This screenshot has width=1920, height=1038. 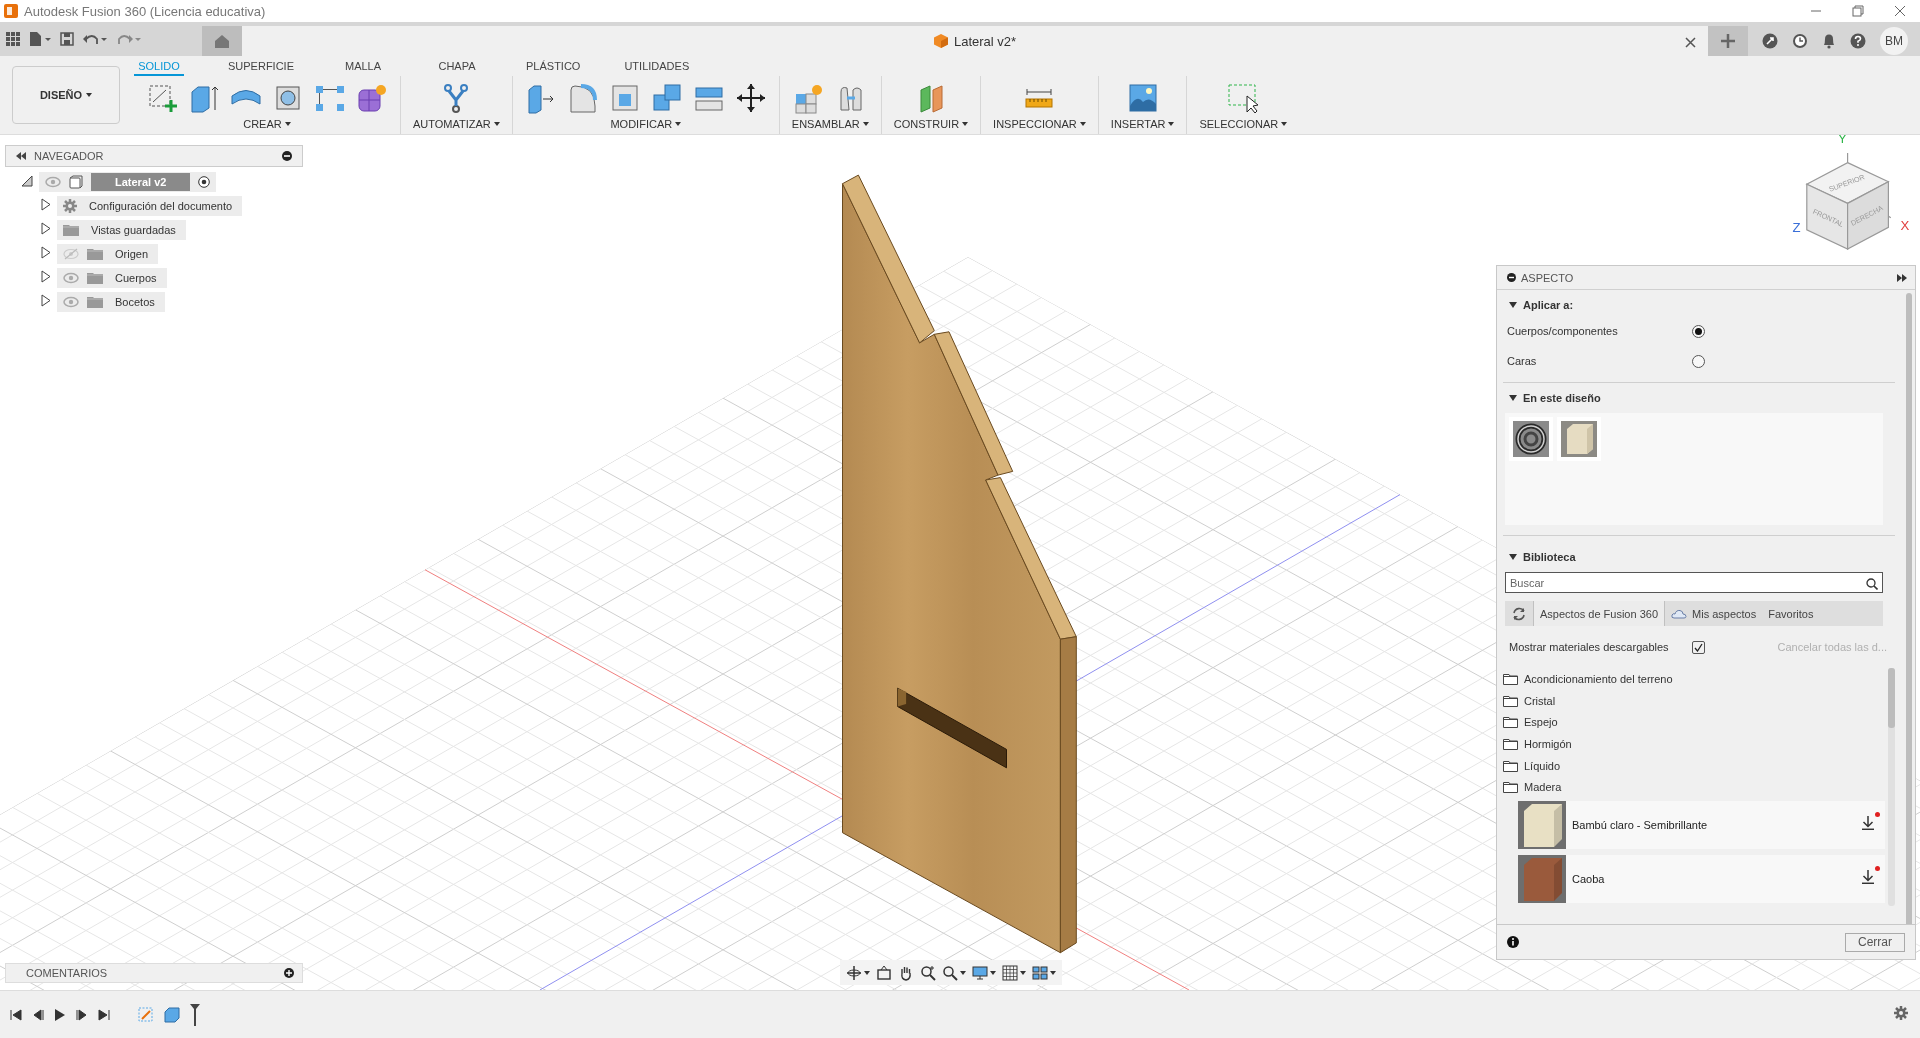 What do you see at coordinates (1040, 972) in the screenshot?
I see `viewports-icon` at bounding box center [1040, 972].